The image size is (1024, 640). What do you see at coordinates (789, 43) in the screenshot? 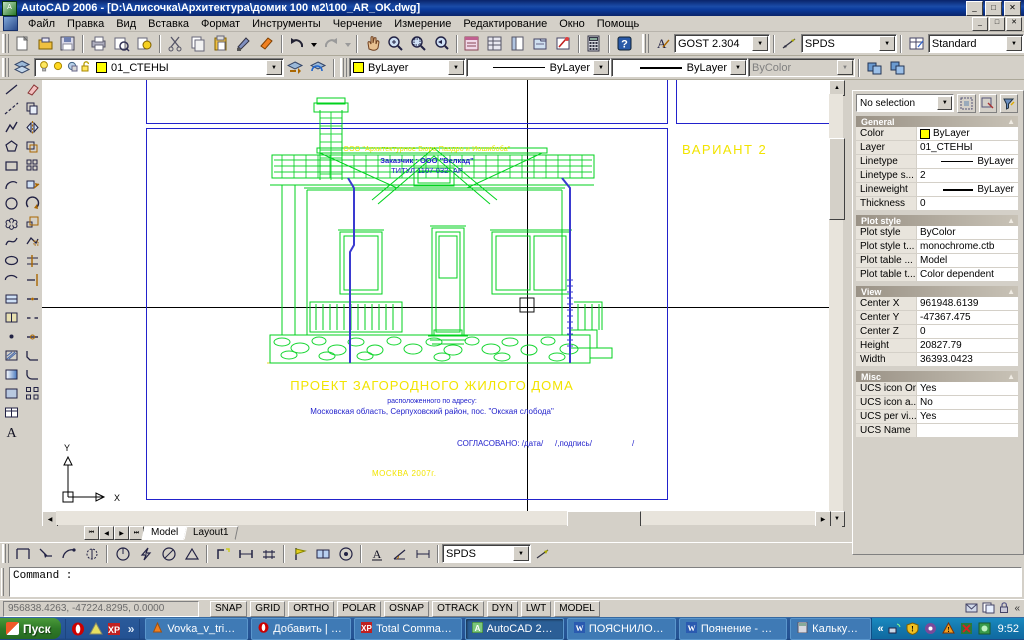
I see `dim-style-icon` at bounding box center [789, 43].